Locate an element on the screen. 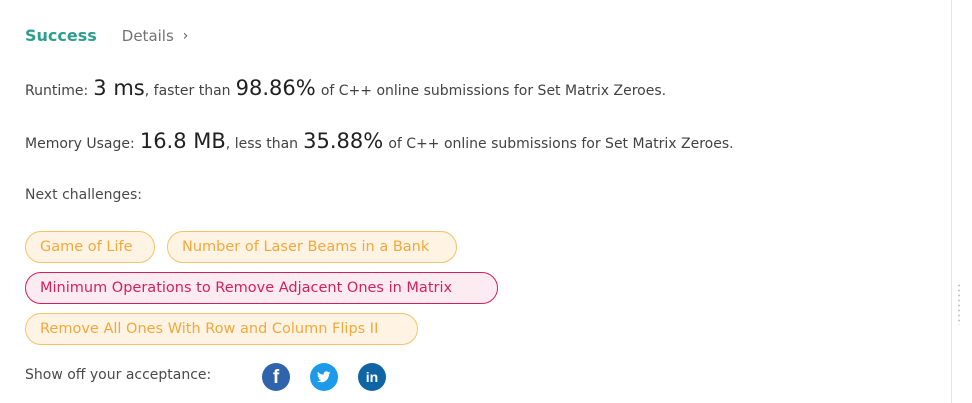  result-header: Success Details › is located at coordinates (106, 35).